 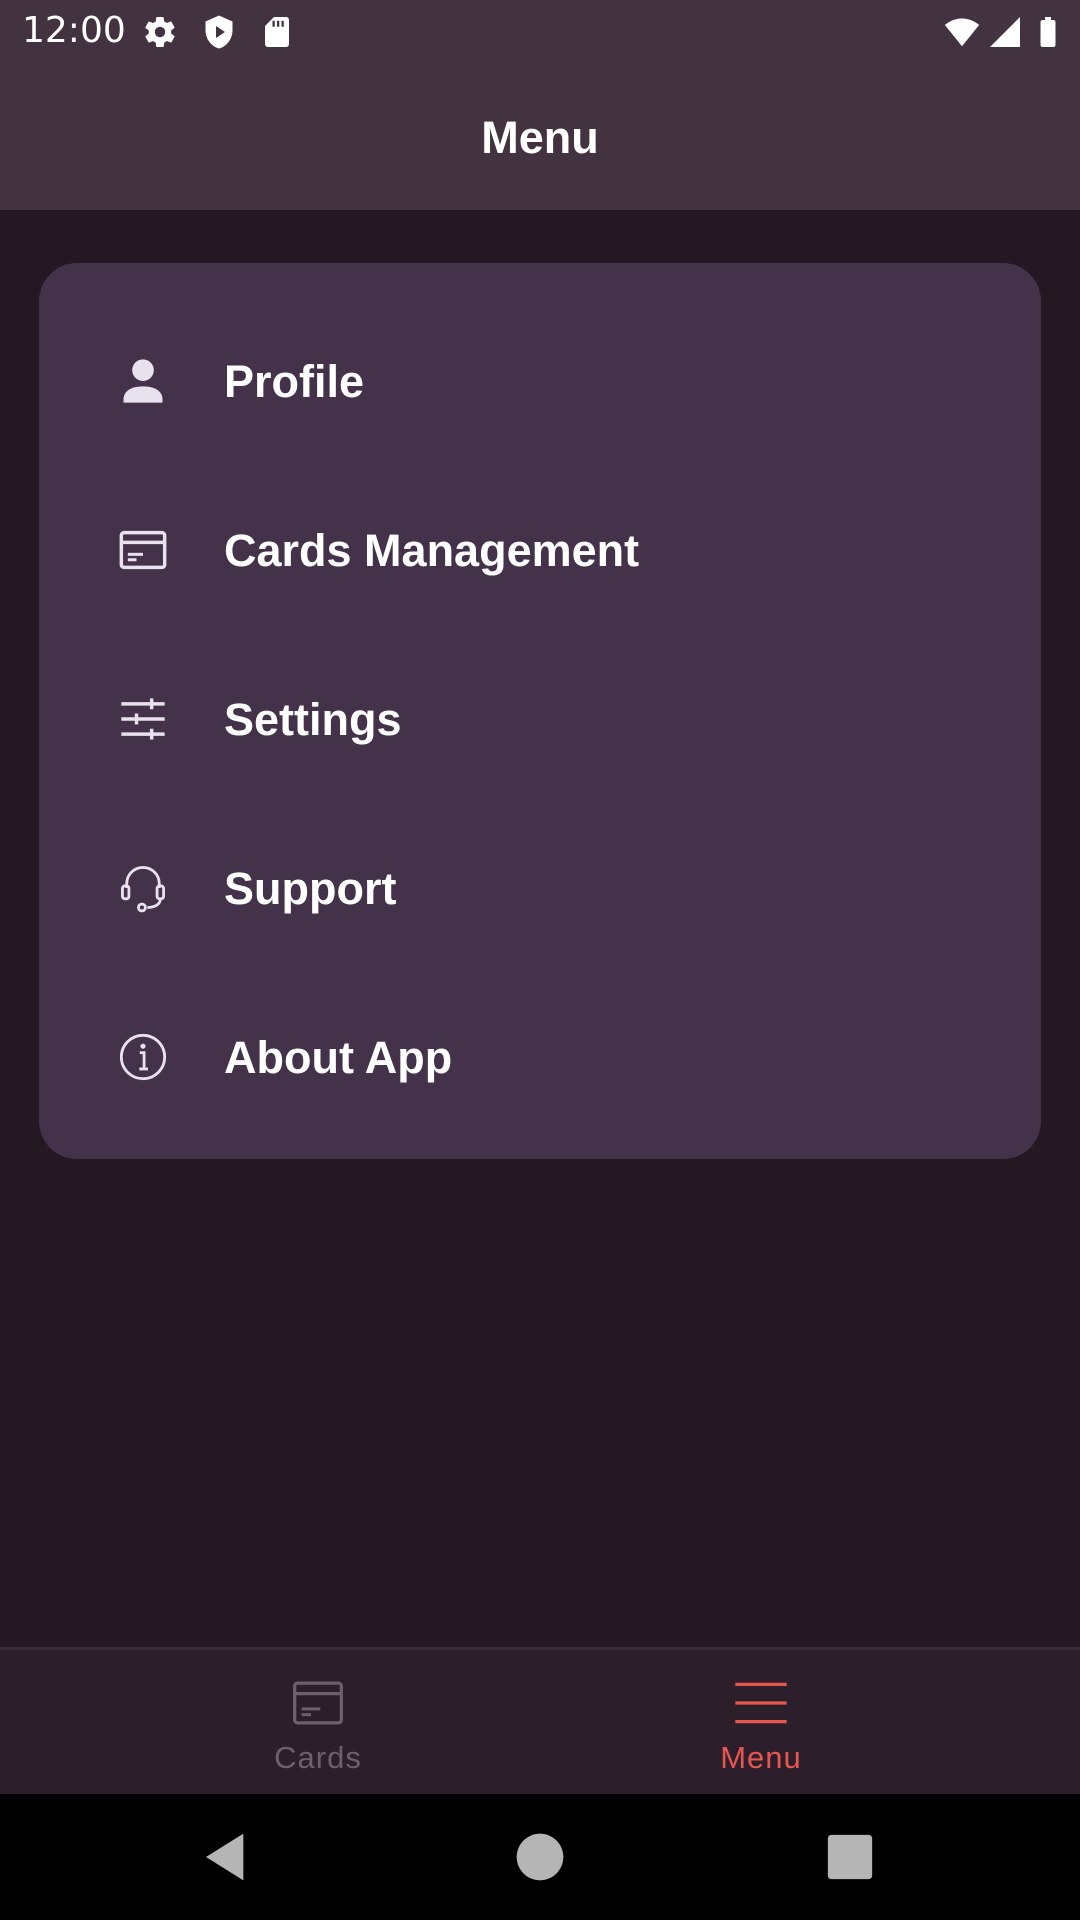 What do you see at coordinates (432, 550) in the screenshot?
I see `menu-item-label: Cards Management` at bounding box center [432, 550].